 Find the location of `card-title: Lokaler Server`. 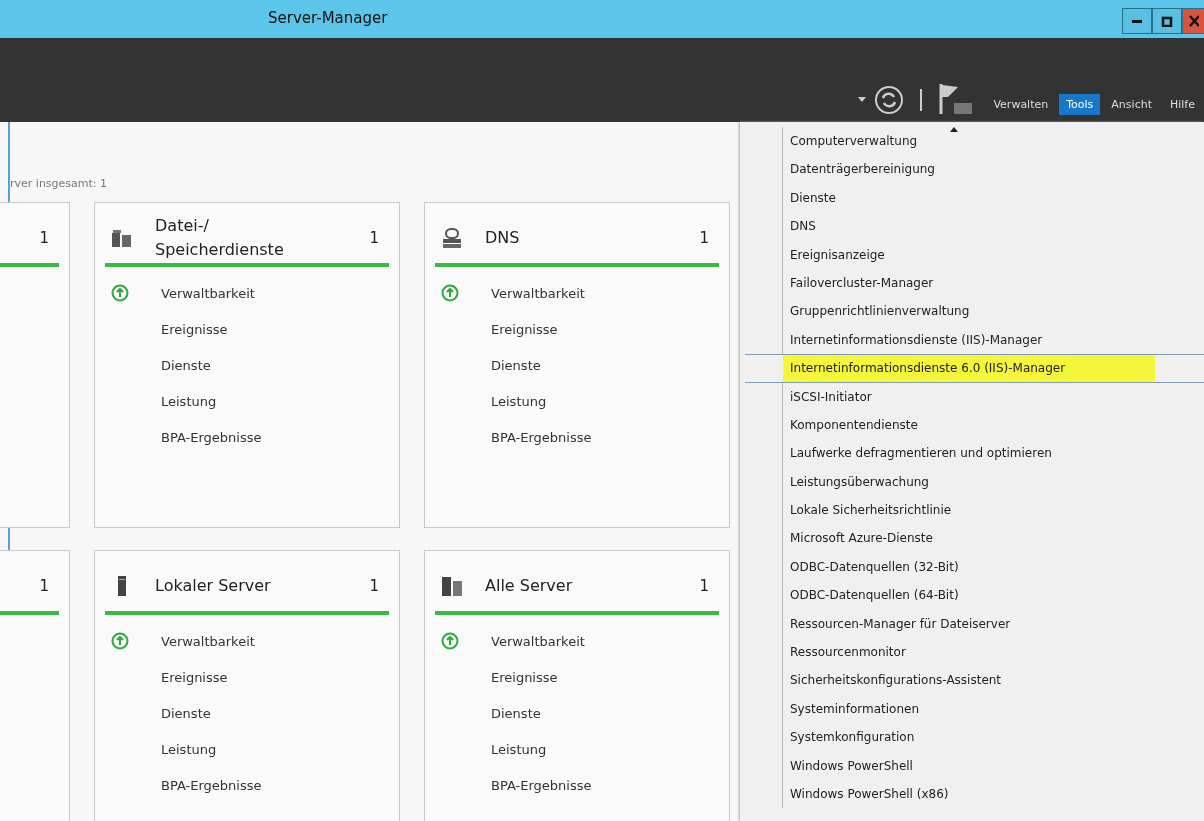

card-title: Lokaler Server is located at coordinates (213, 586).